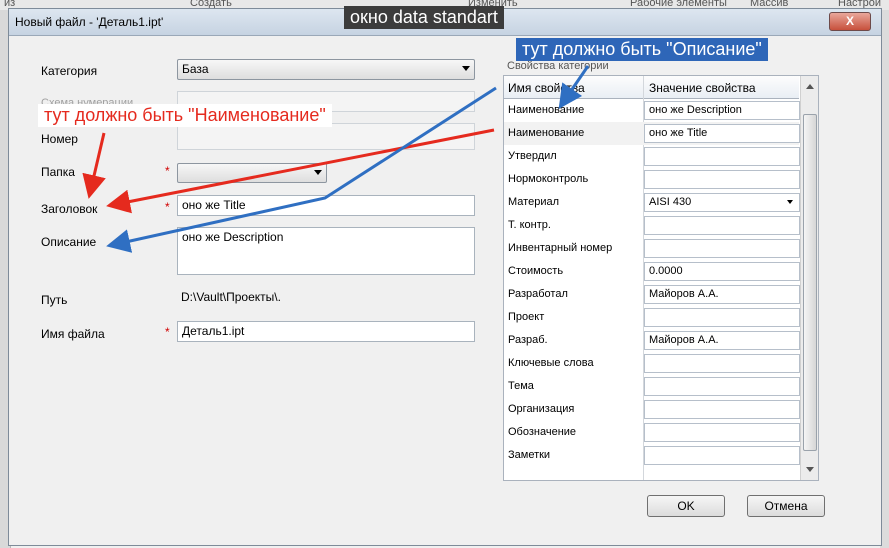 The width and height of the screenshot is (889, 548). What do you see at coordinates (94, 165) in the screenshot?
I see `red-arrow-short` at bounding box center [94, 165].